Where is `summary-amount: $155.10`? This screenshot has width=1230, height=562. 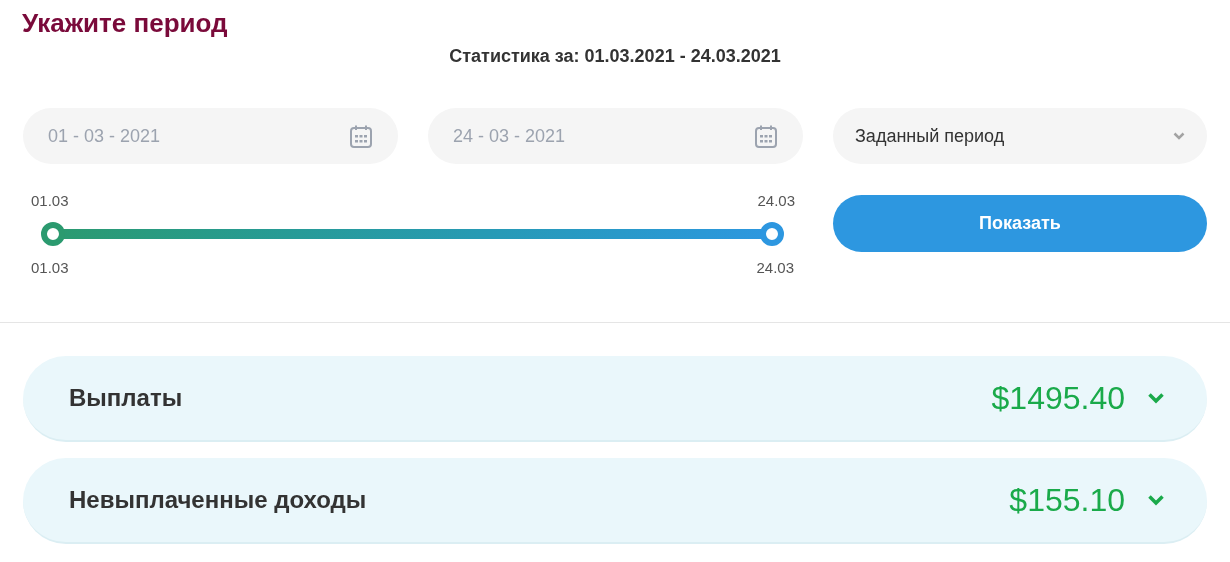
summary-amount: $155.10 is located at coordinates (1067, 500).